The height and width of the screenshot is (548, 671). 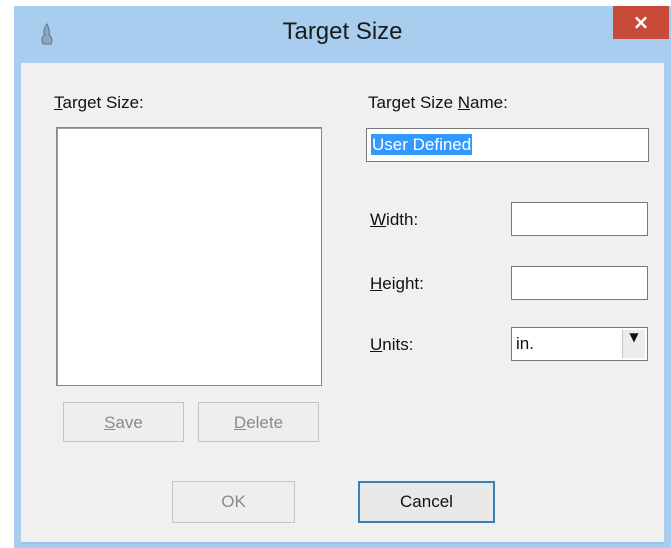 What do you see at coordinates (233, 502) in the screenshot?
I see `ok-button: OK` at bounding box center [233, 502].